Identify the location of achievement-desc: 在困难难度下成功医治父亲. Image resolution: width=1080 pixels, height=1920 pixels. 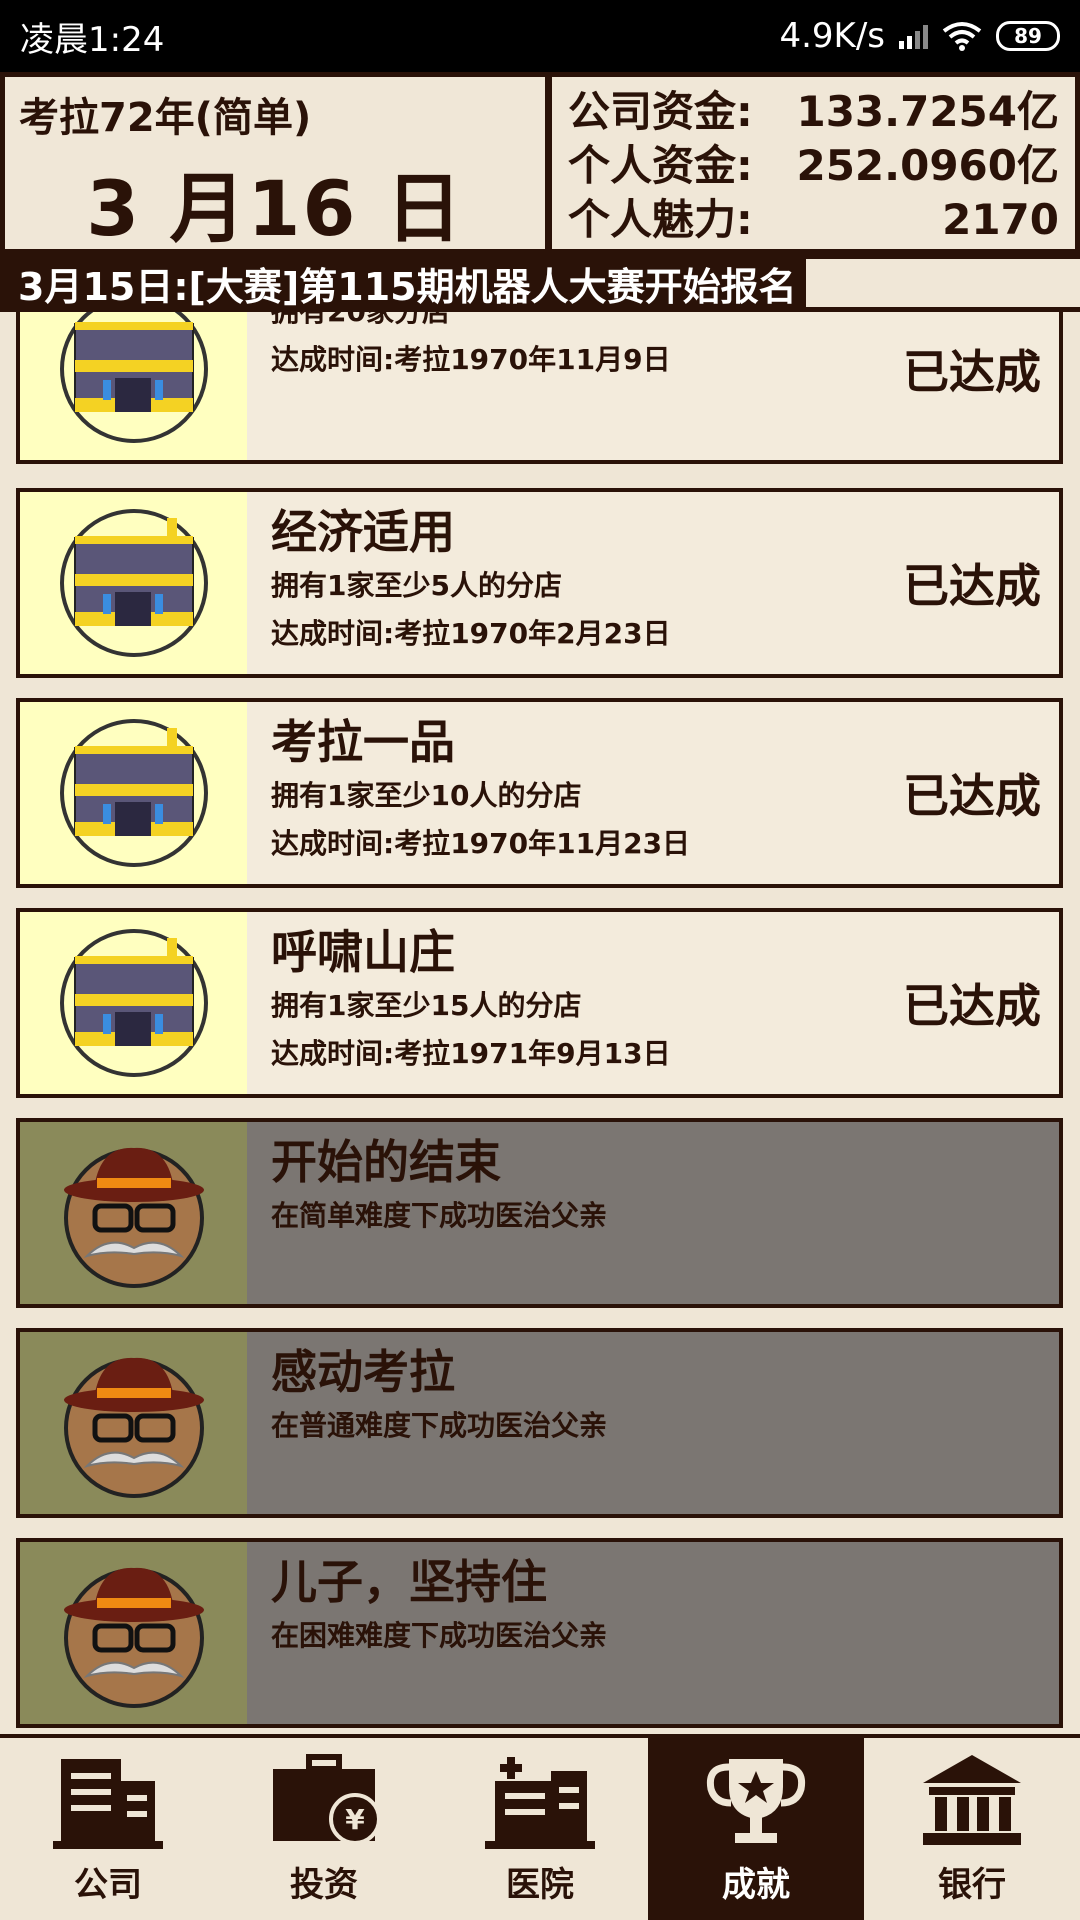
(439, 1635).